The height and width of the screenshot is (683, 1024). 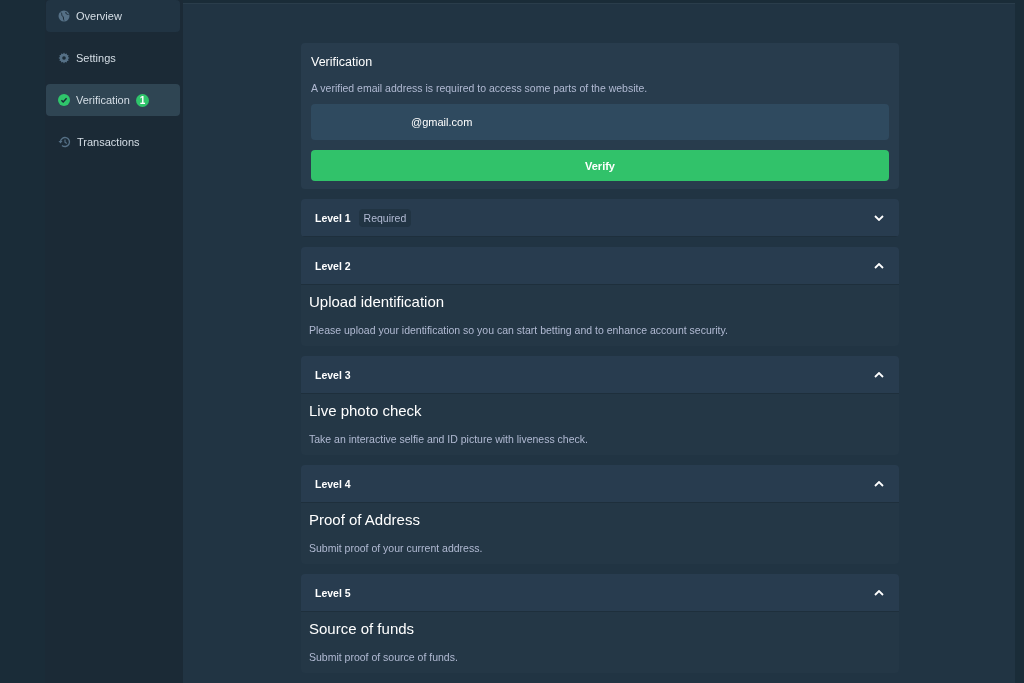 What do you see at coordinates (600, 593) in the screenshot?
I see `level-header: Level 5` at bounding box center [600, 593].